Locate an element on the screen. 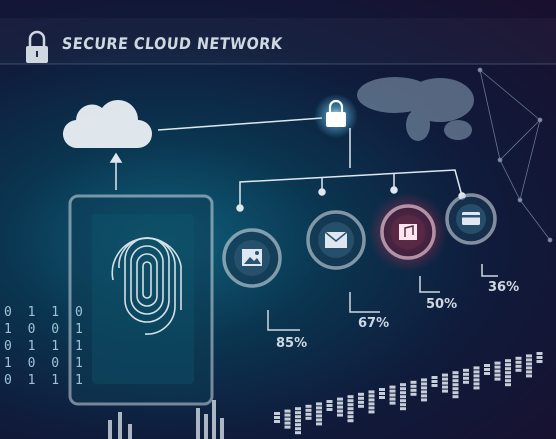 This screenshot has height=439, width=556. stat-circle-music is located at coordinates (408, 232).